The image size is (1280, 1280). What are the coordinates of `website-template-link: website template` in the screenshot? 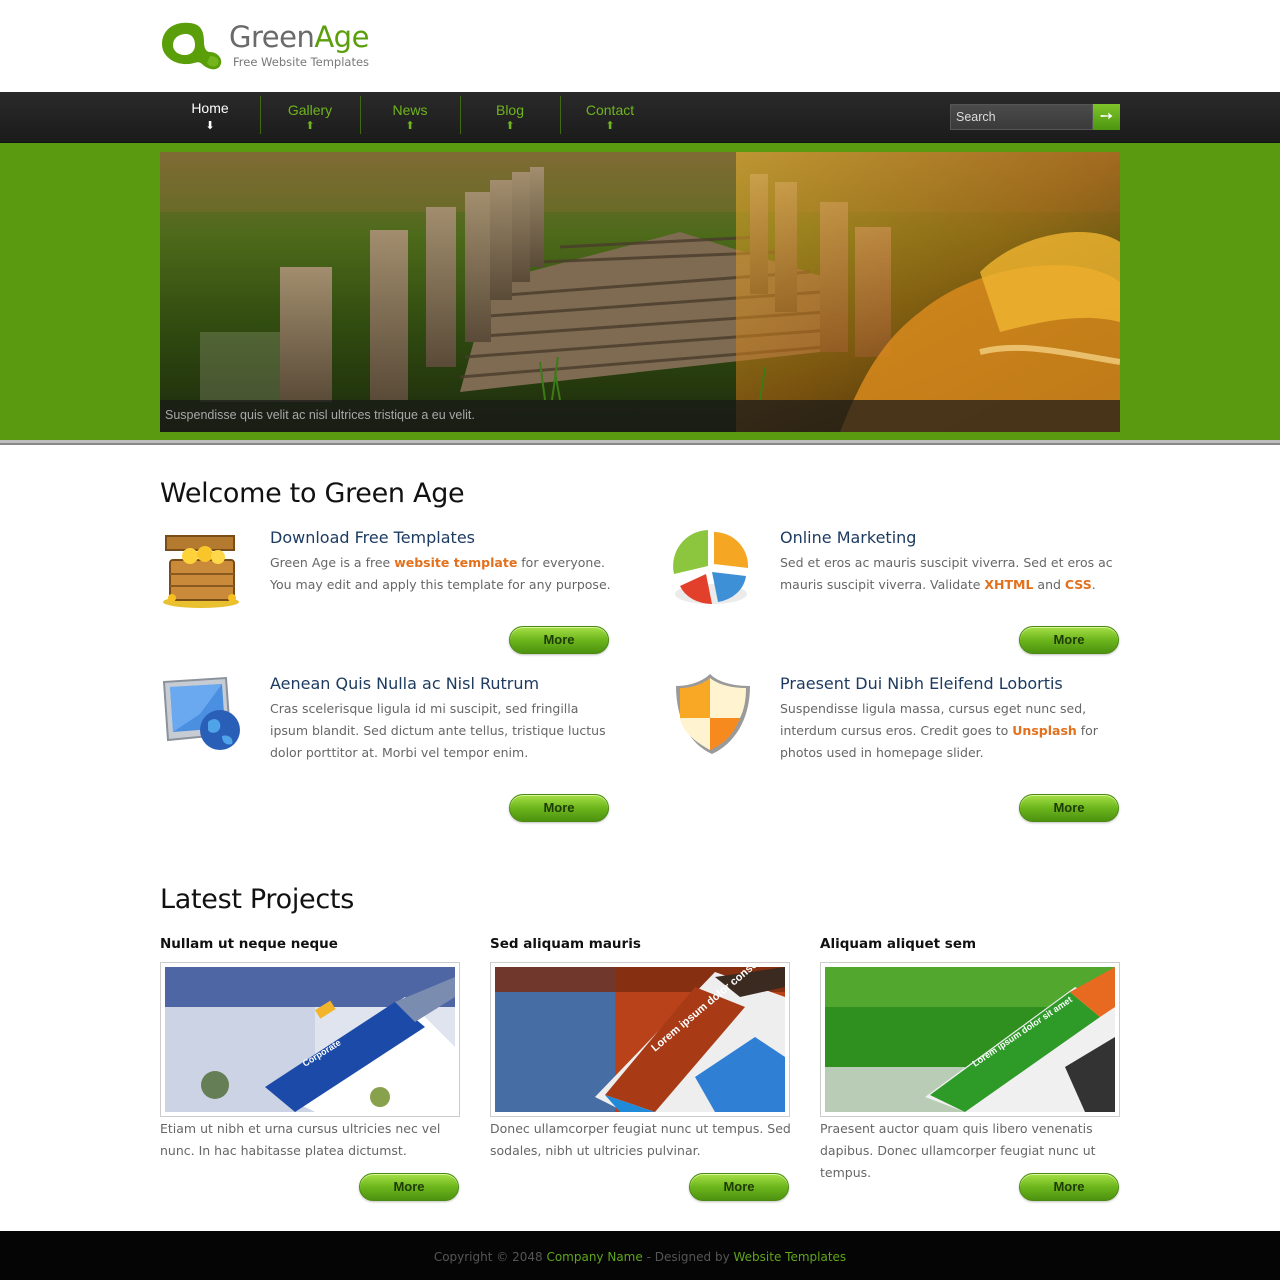 It's located at (455, 562).